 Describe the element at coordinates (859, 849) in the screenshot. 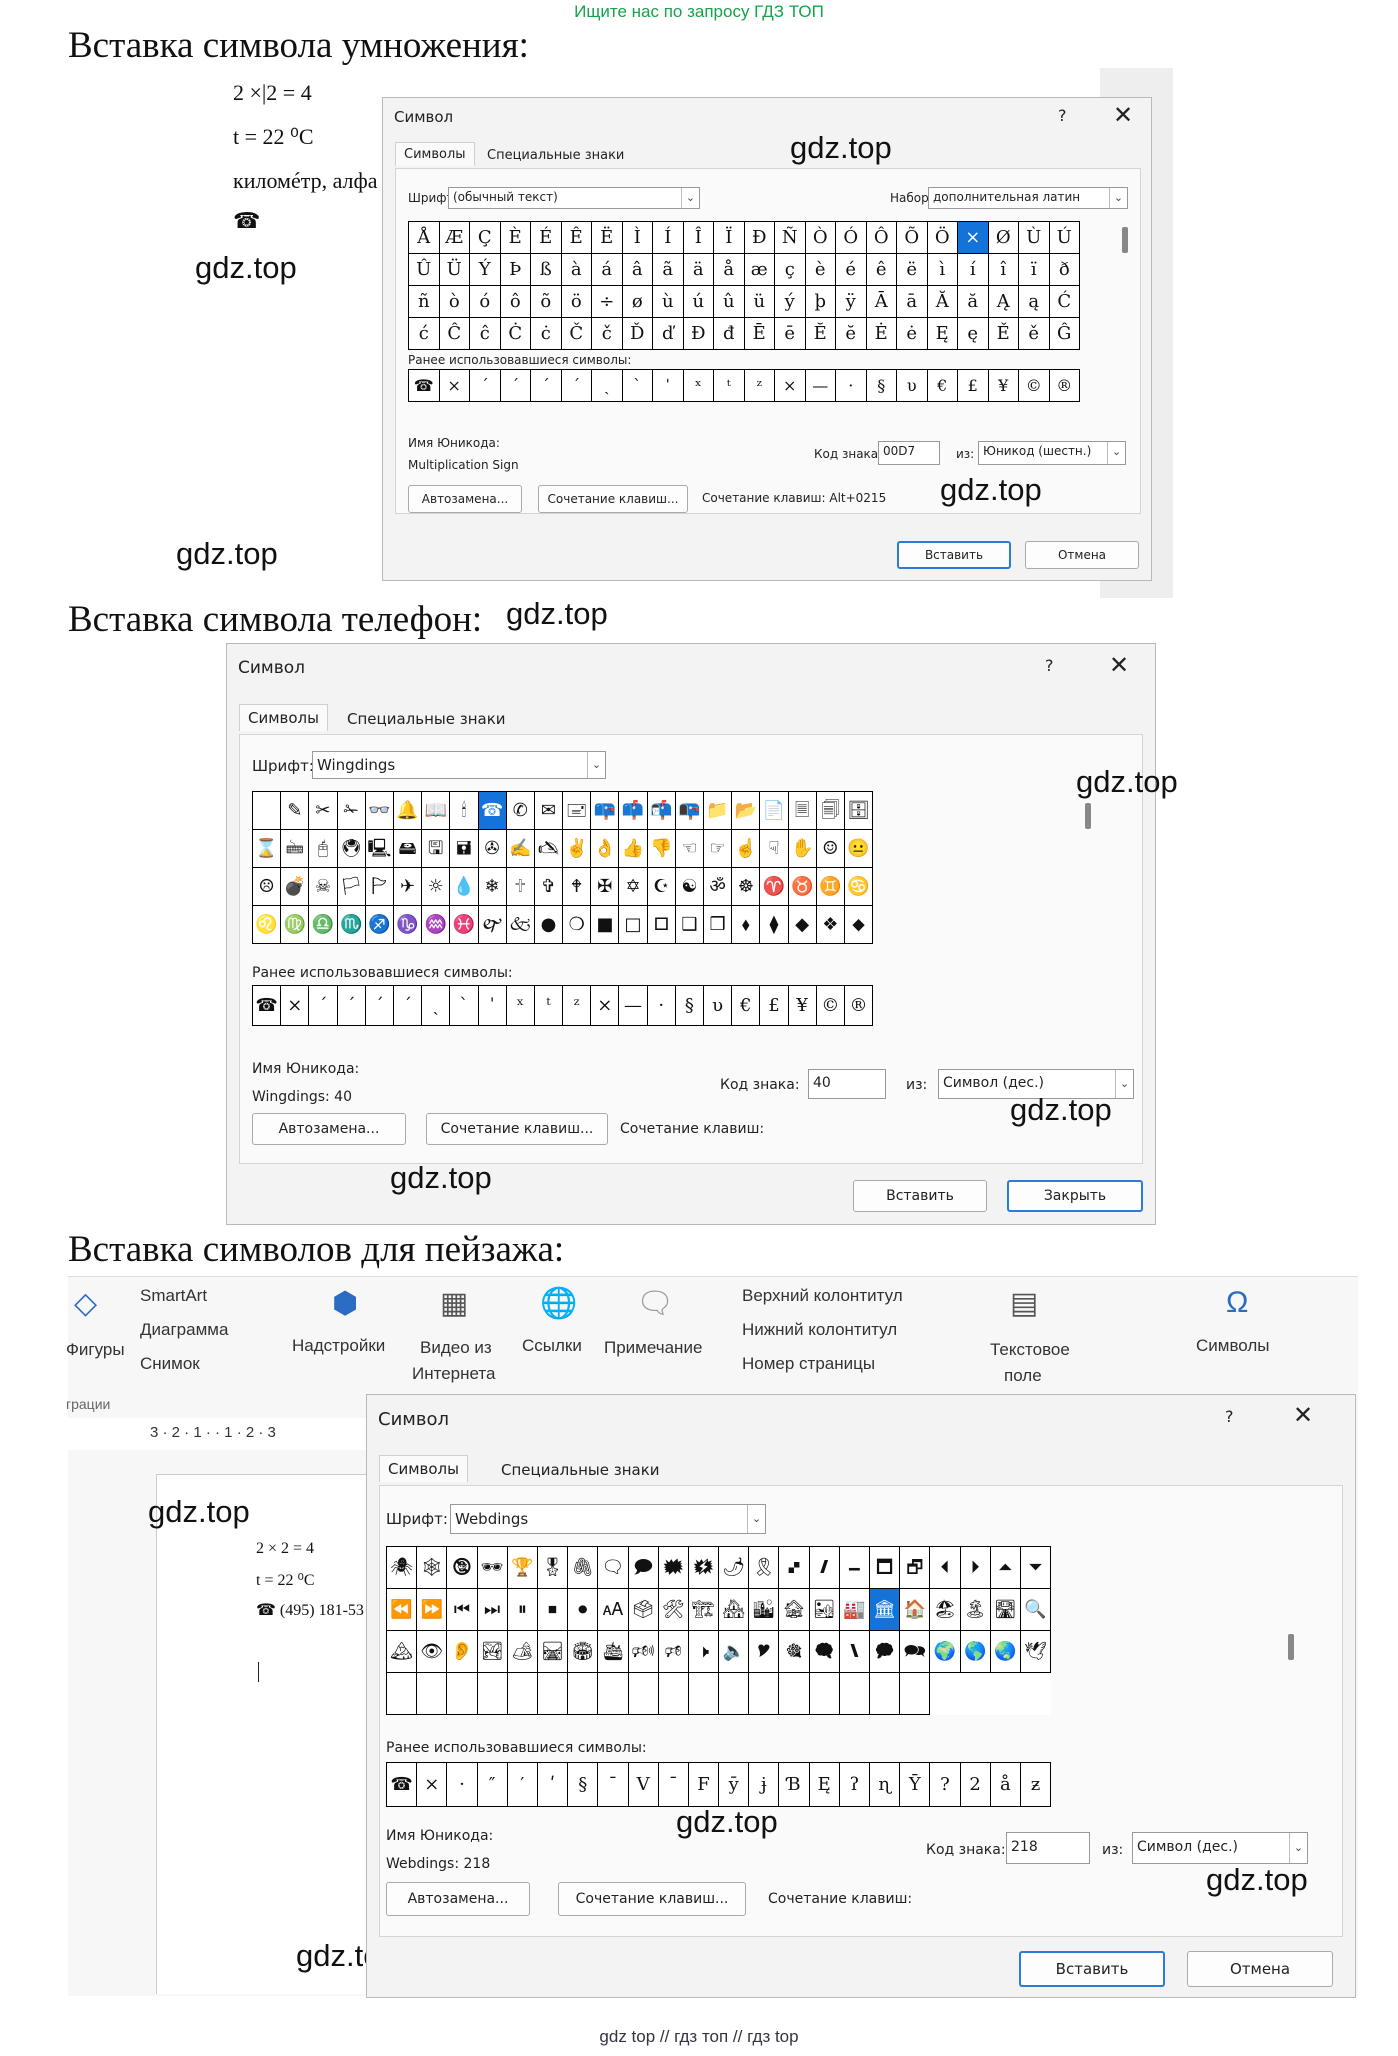

I see `symbol-cell: 😐` at that location.